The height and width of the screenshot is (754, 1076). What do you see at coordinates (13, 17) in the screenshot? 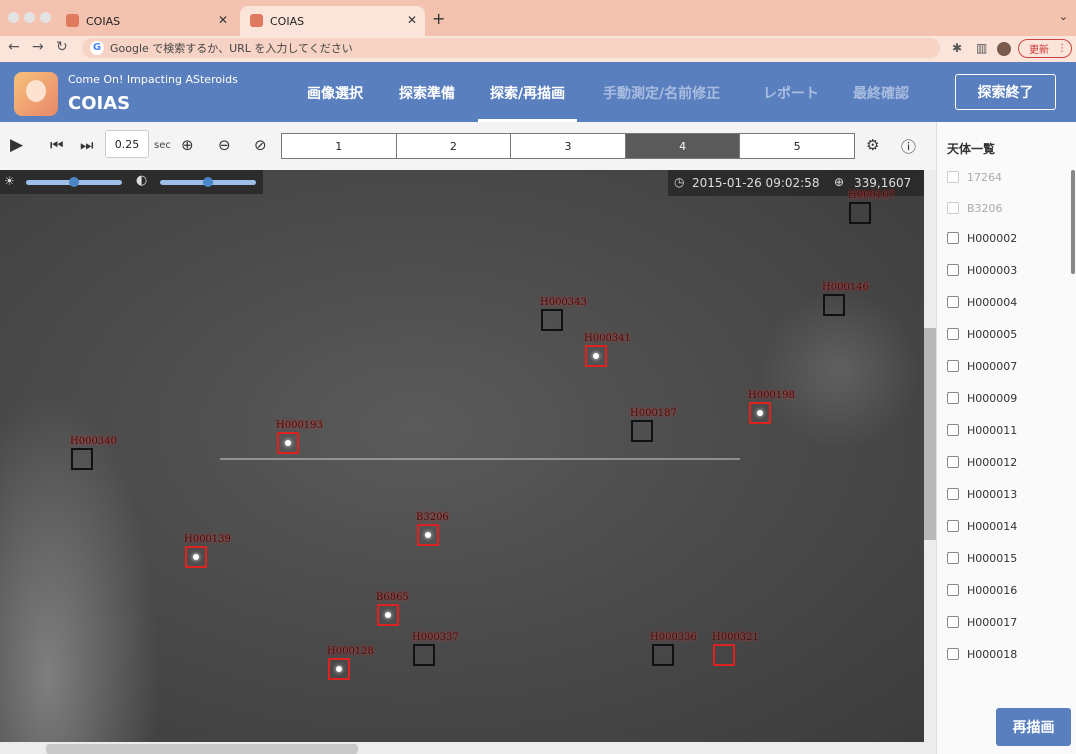
I see `window-close-dot` at bounding box center [13, 17].